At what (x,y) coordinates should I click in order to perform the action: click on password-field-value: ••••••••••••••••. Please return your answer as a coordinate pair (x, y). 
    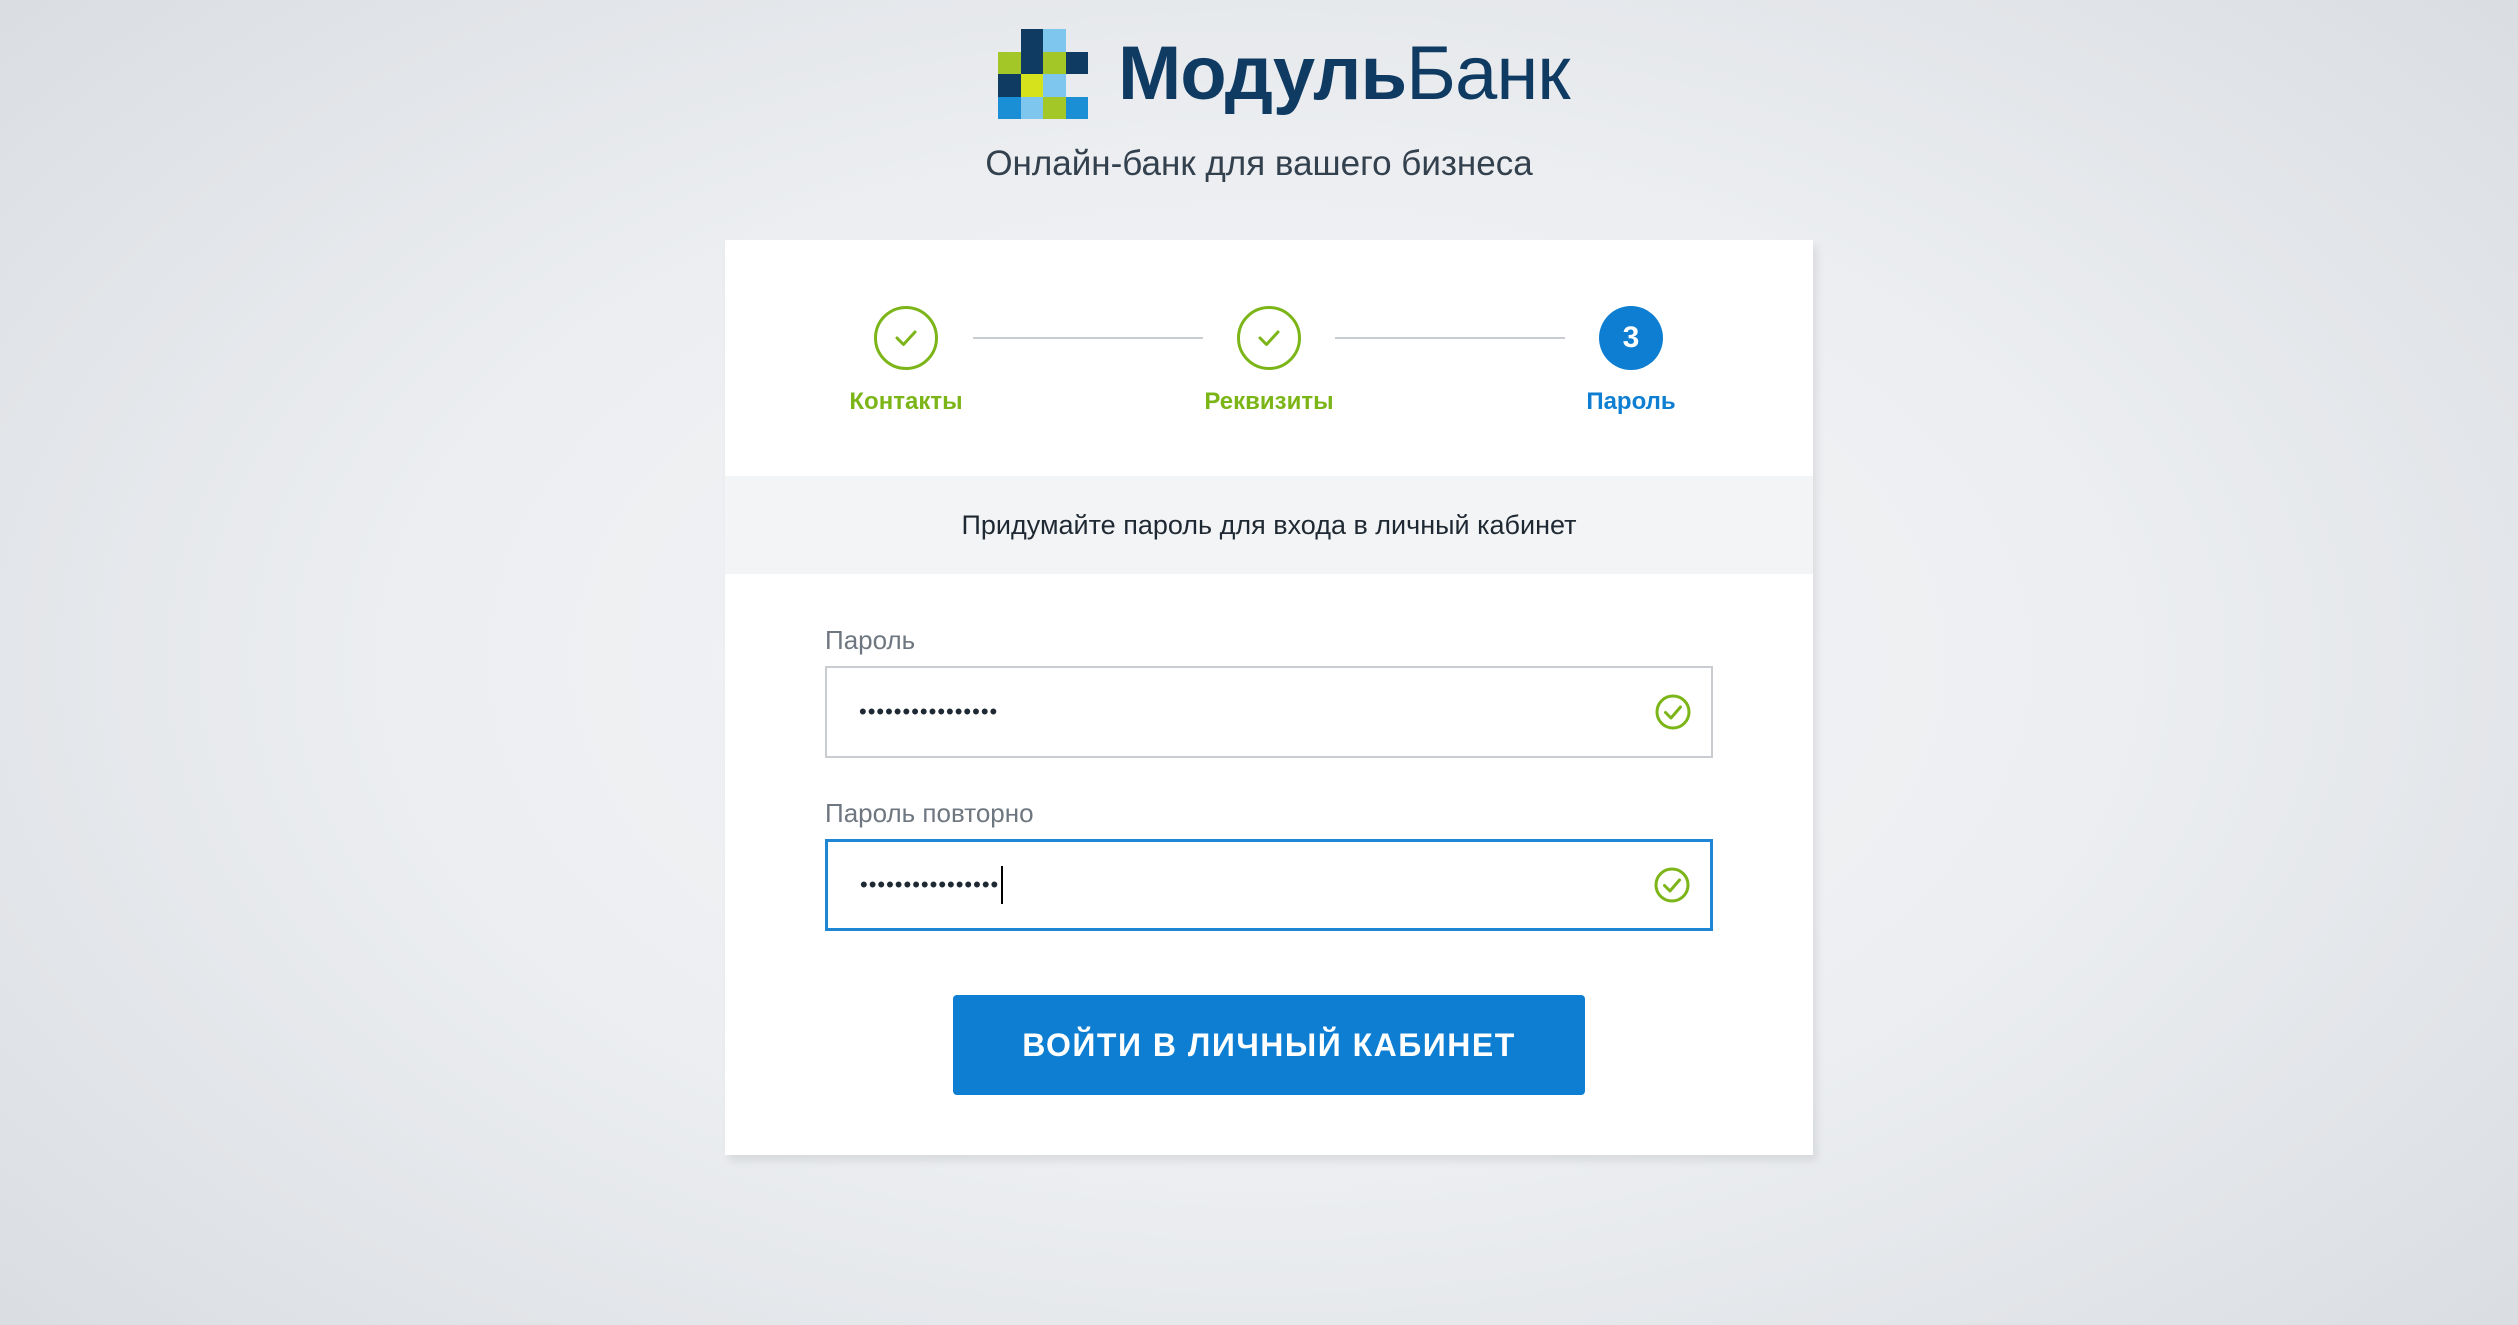
    Looking at the image, I should click on (929, 711).